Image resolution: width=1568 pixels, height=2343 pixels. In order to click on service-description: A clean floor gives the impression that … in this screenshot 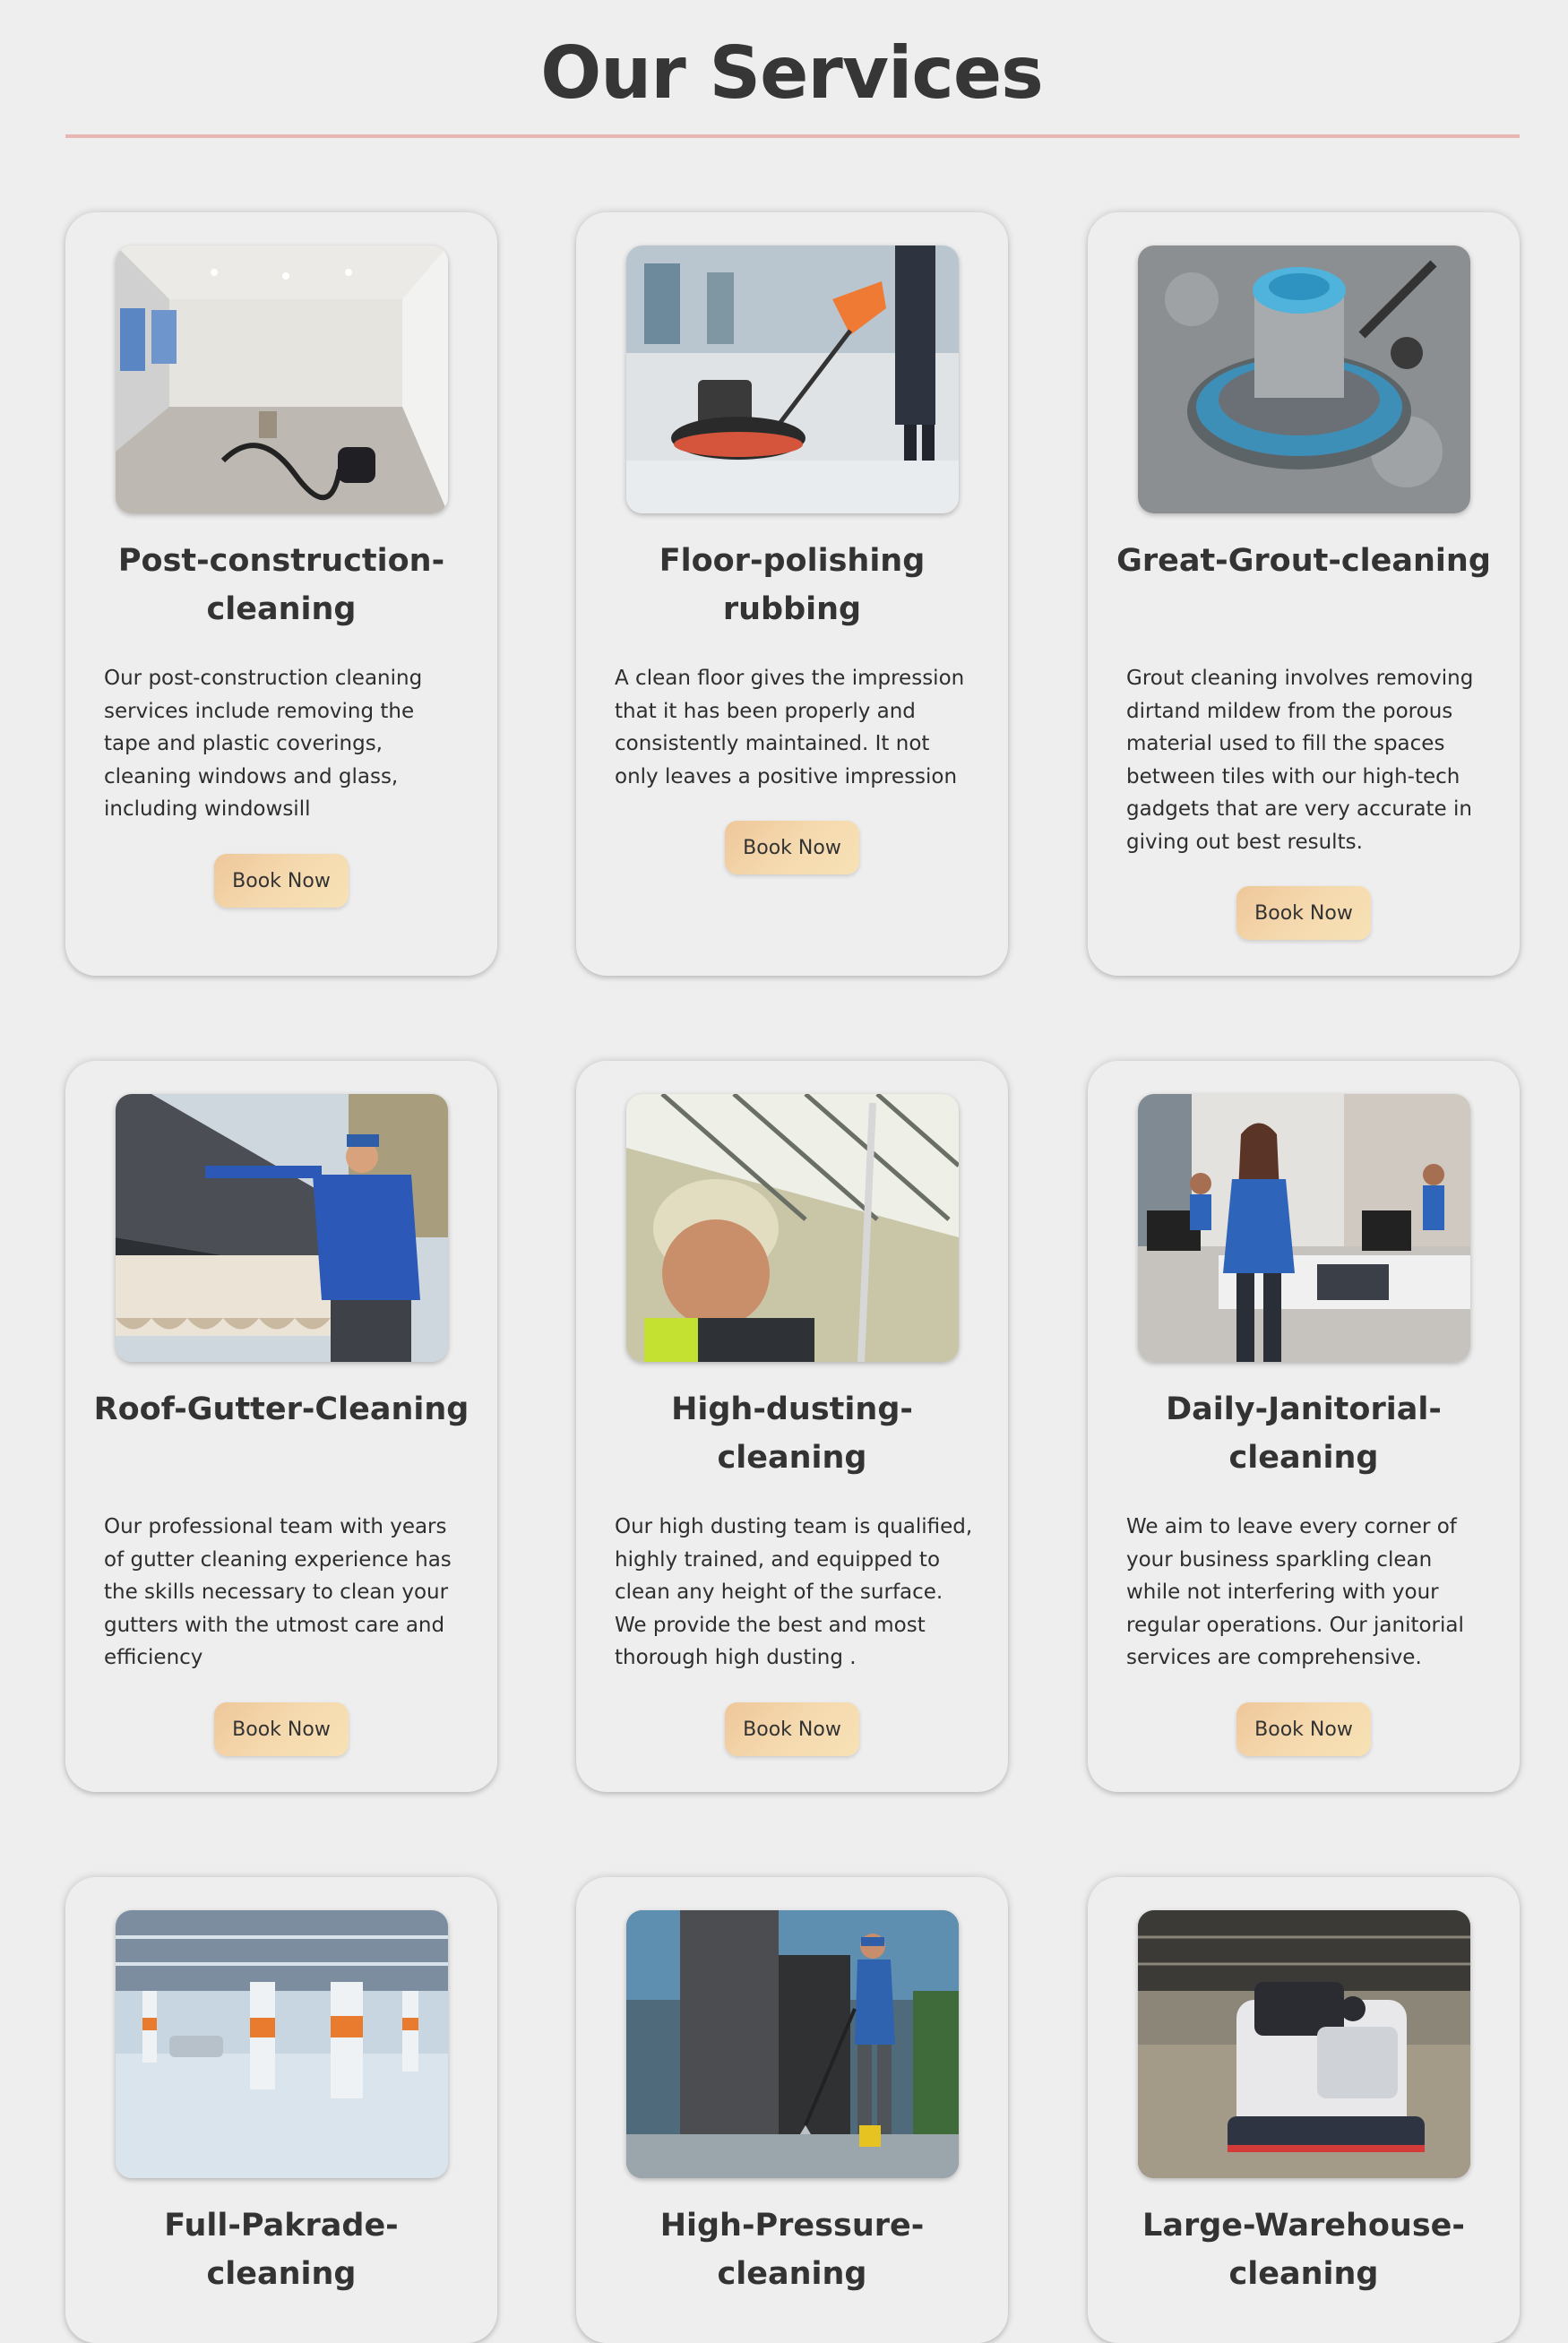, I will do `click(790, 727)`.